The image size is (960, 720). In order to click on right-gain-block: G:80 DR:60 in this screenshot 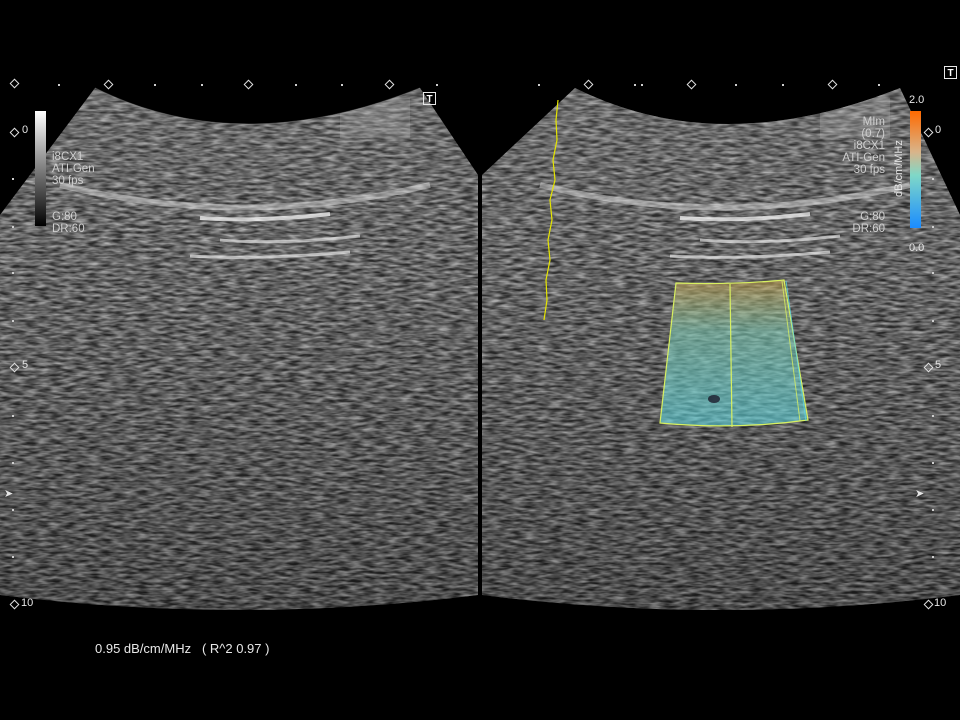, I will do `click(868, 223)`.